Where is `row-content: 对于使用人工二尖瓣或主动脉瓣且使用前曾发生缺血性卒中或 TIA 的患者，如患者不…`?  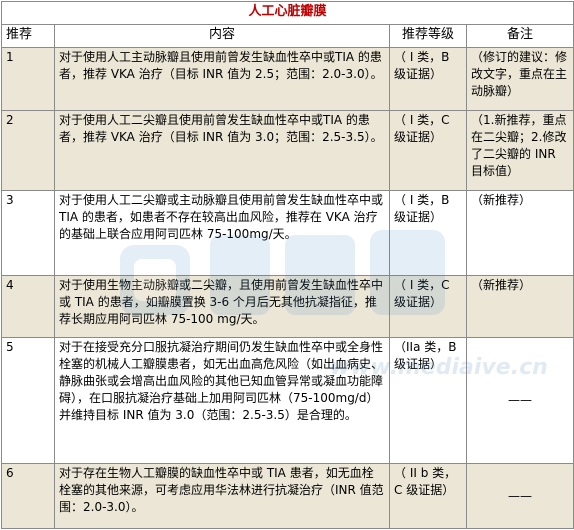
row-content: 对于使用人工二尖瓣或主动脉瓣且使用前曾发生缺血性卒中或 TIA 的患者，如患者不… is located at coordinates (222, 233).